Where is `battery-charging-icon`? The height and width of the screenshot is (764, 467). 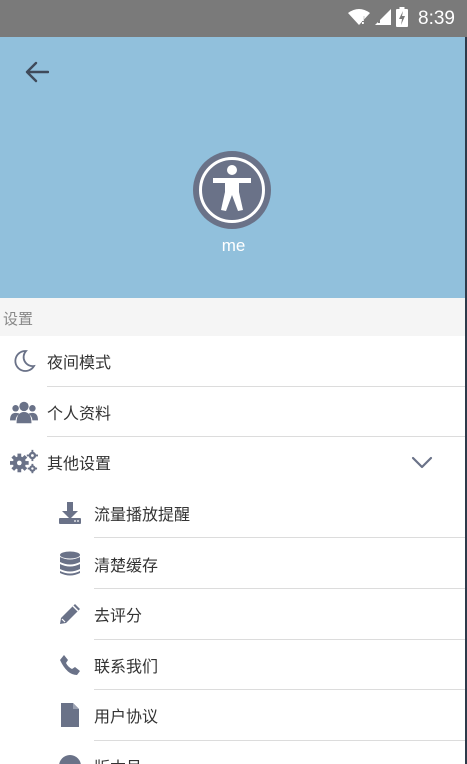
battery-charging-icon is located at coordinates (402, 19).